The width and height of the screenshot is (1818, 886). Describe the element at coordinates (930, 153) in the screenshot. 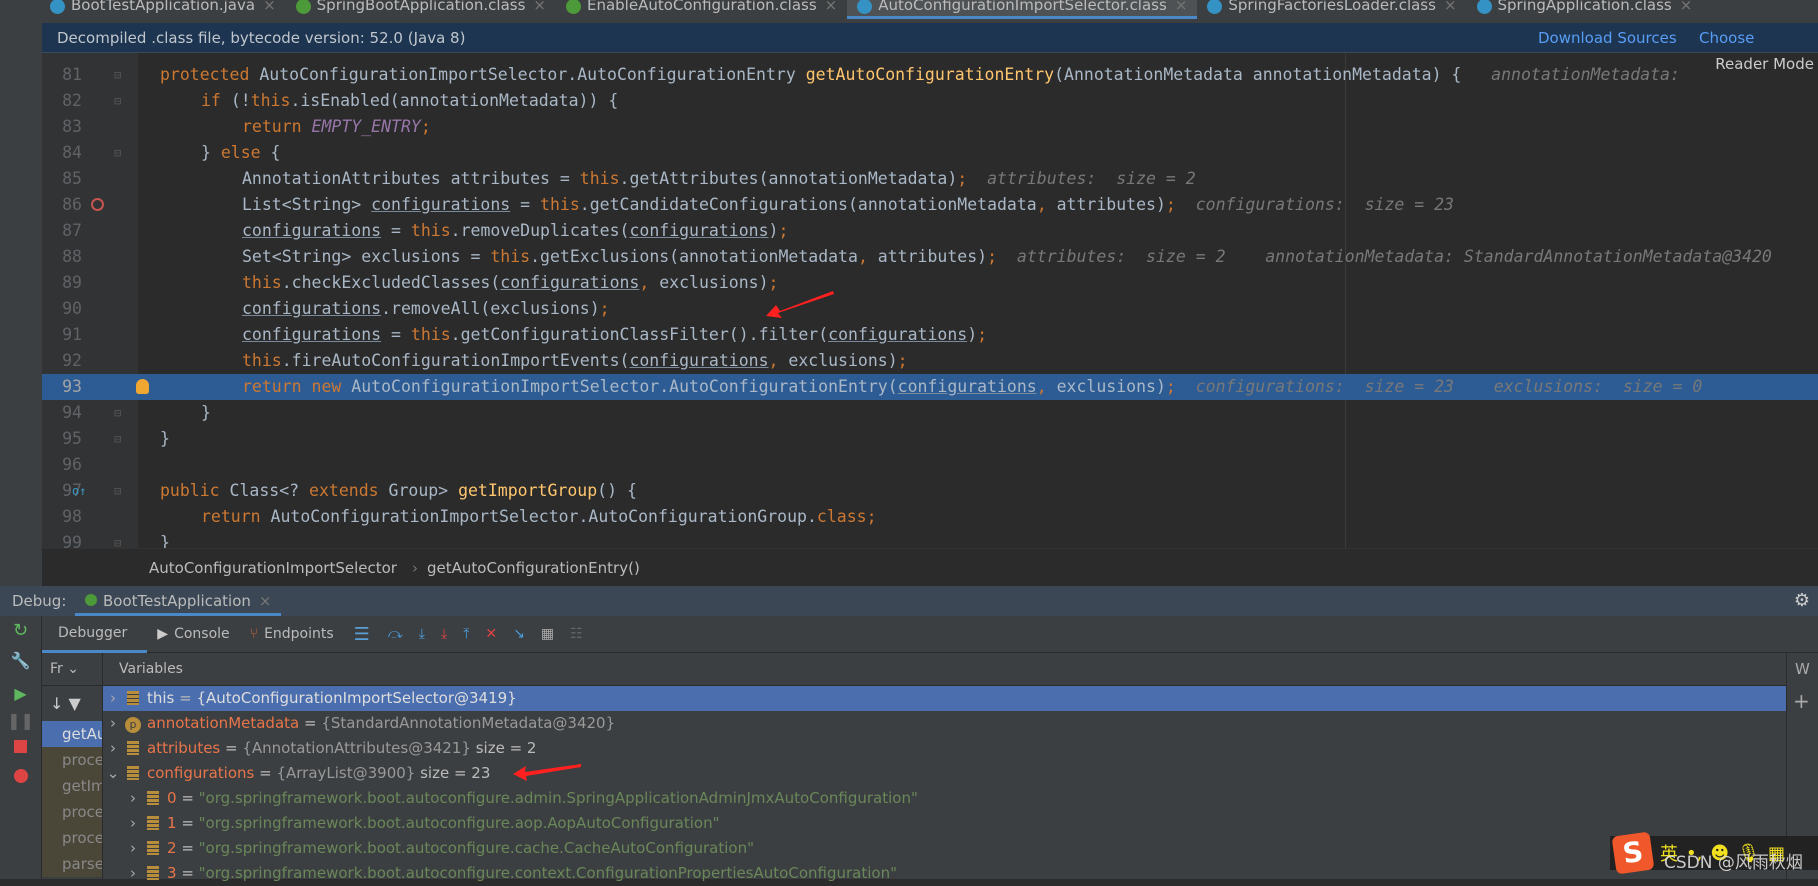

I see `code-line: 84 ⊟} else {` at that location.